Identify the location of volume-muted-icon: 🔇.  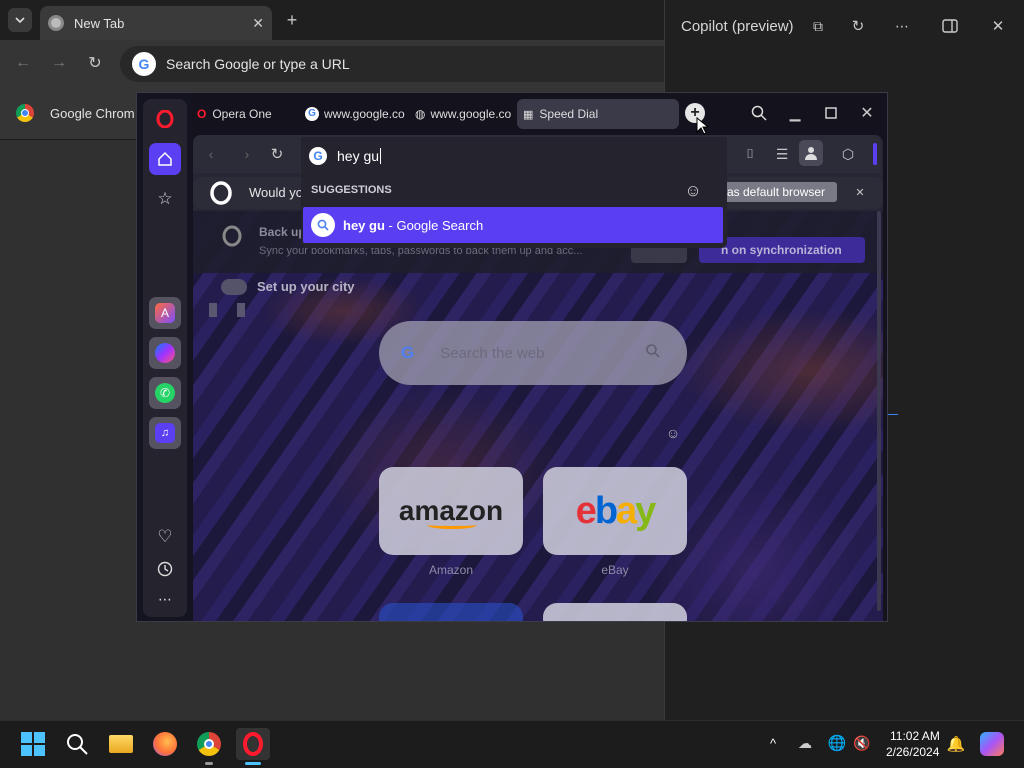
(862, 743).